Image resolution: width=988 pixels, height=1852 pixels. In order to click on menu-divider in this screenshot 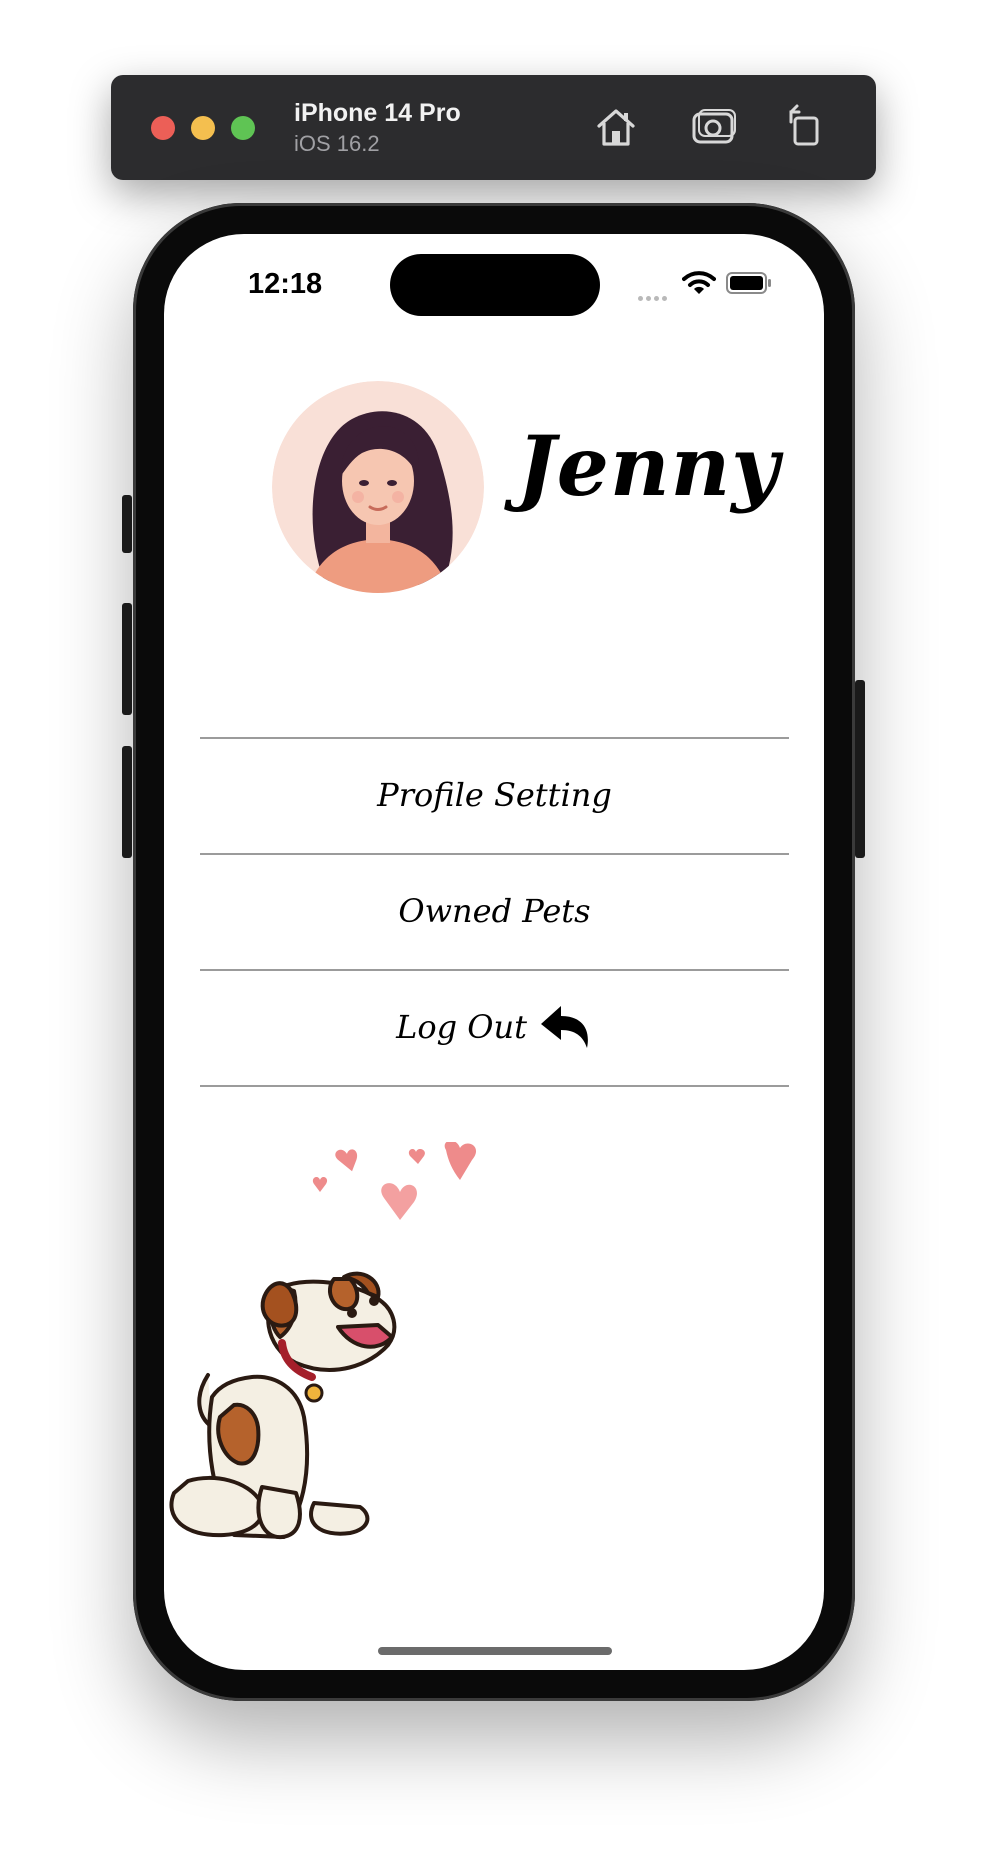, I will do `click(494, 1086)`.